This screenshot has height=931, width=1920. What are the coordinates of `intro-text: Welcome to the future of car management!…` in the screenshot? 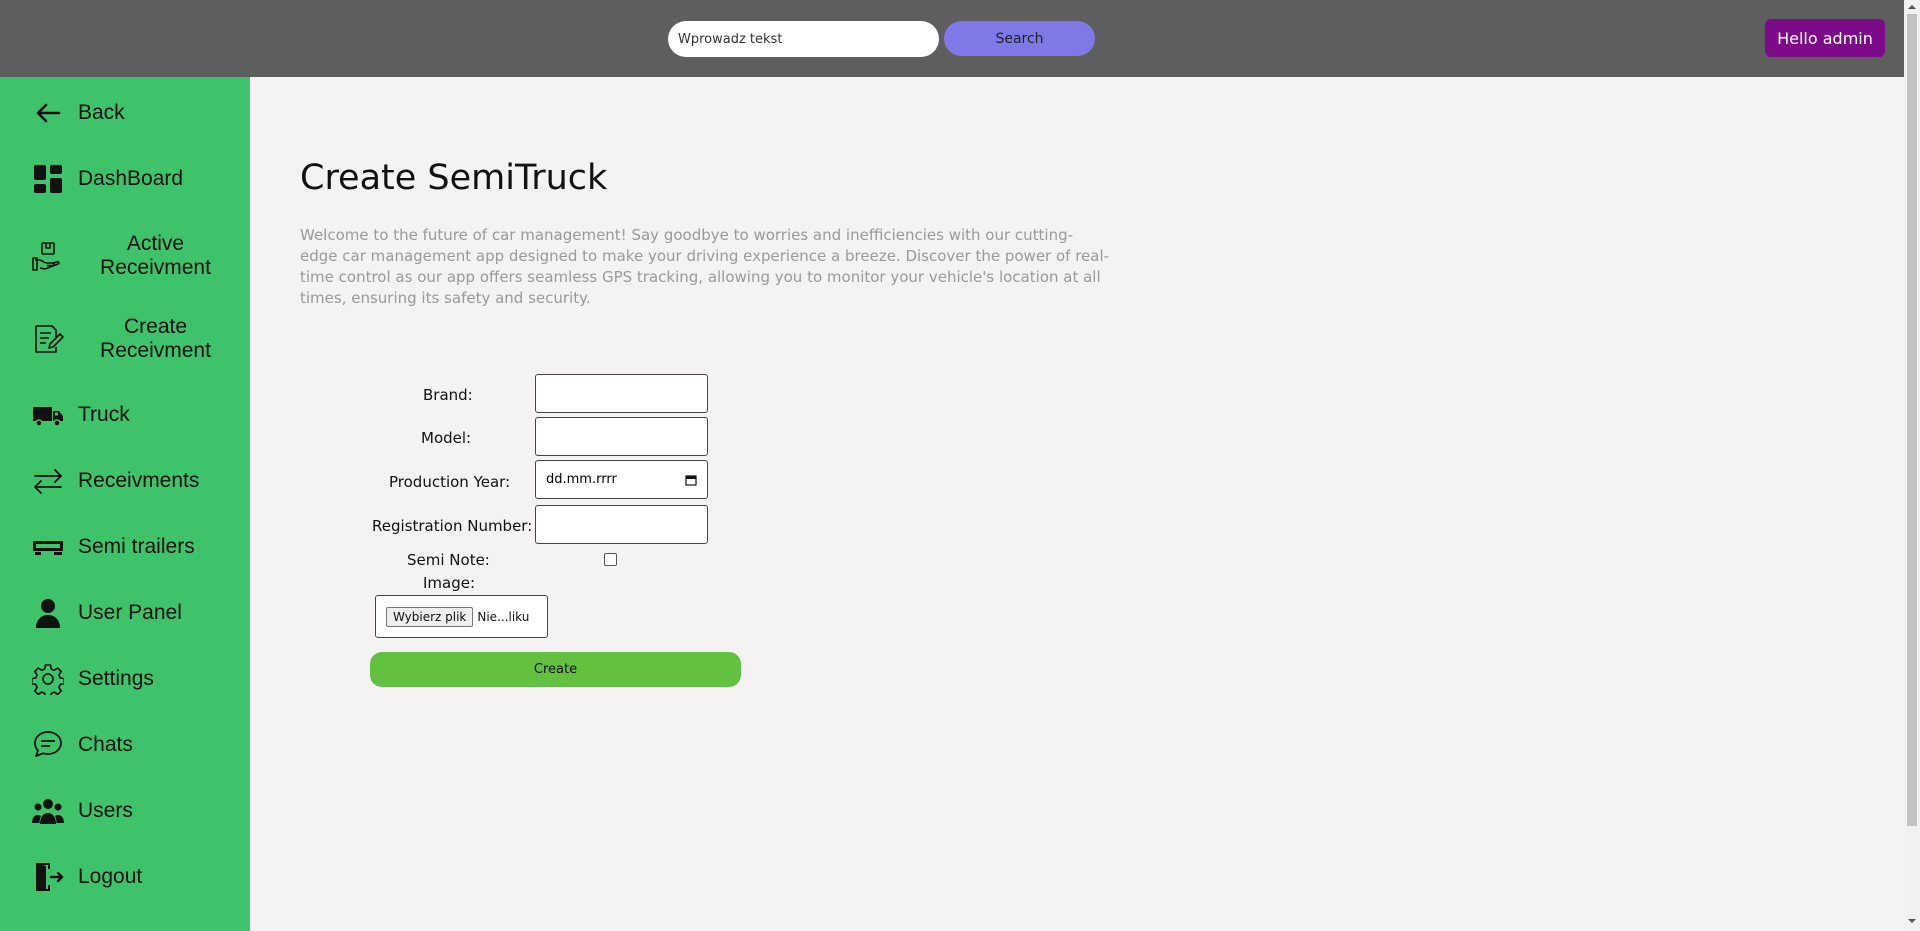 It's located at (705, 266).